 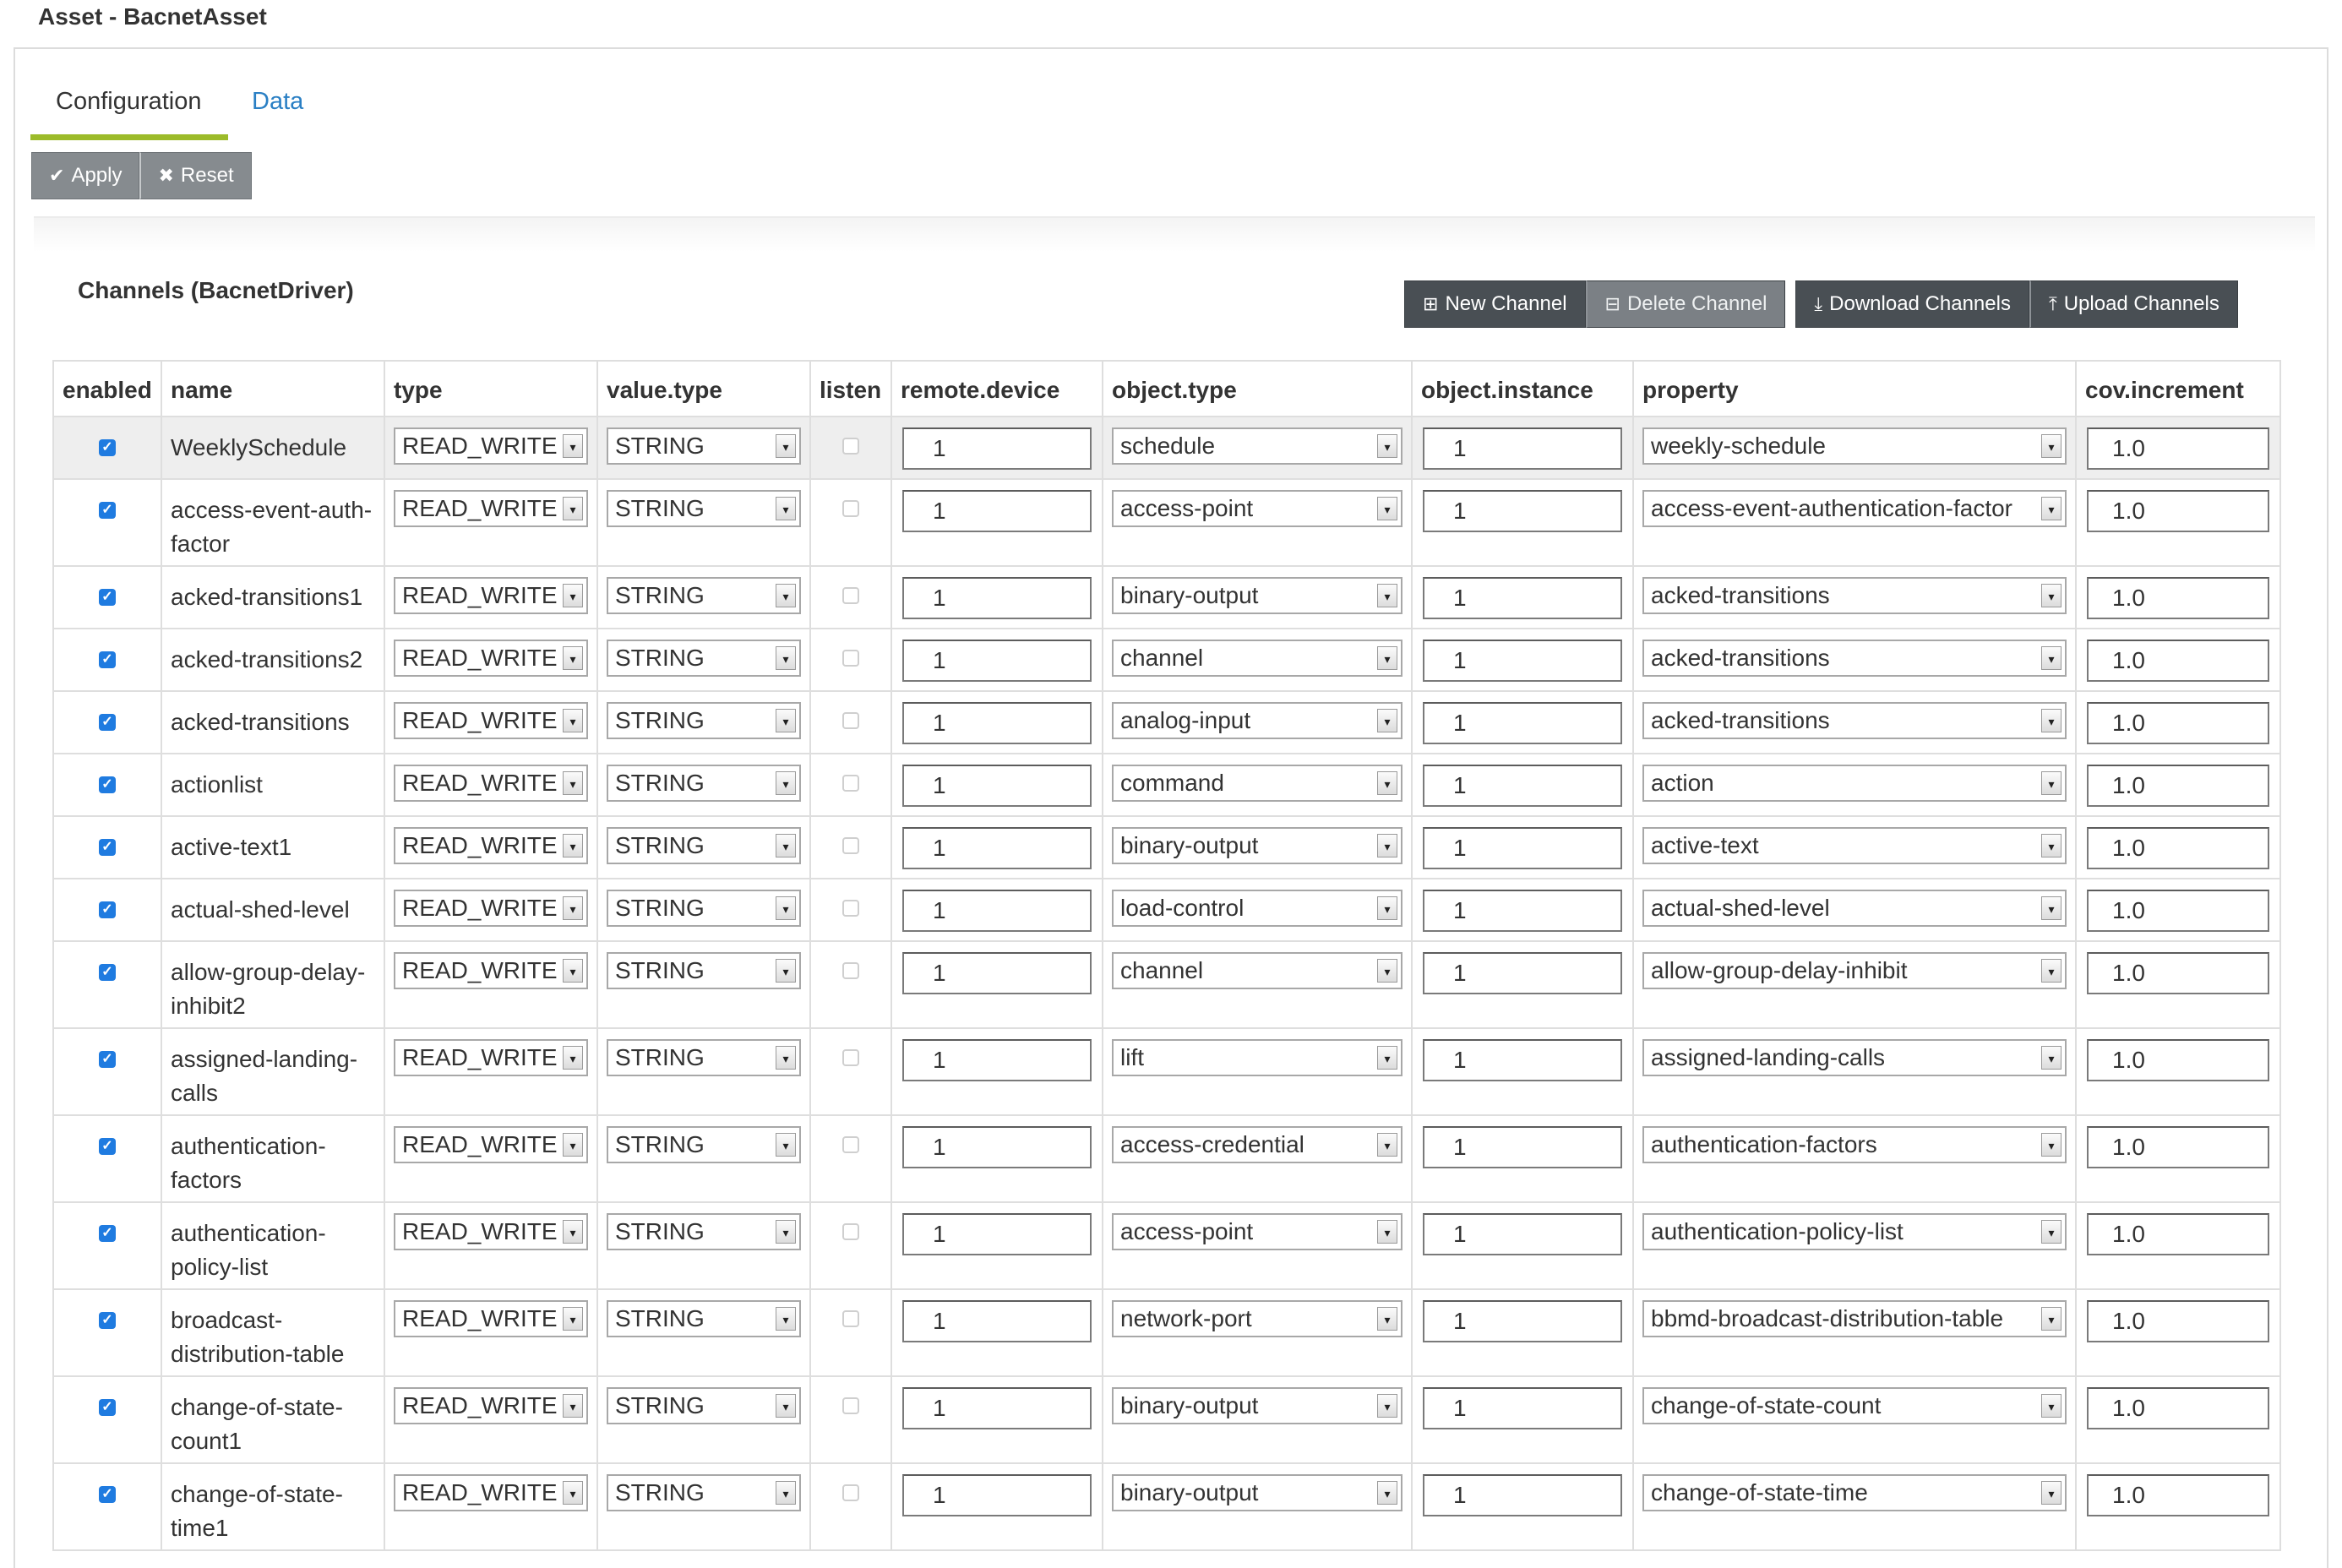 What do you see at coordinates (1855, 1231) in the screenshot?
I see `property-select: authentication-policy-list ▾` at bounding box center [1855, 1231].